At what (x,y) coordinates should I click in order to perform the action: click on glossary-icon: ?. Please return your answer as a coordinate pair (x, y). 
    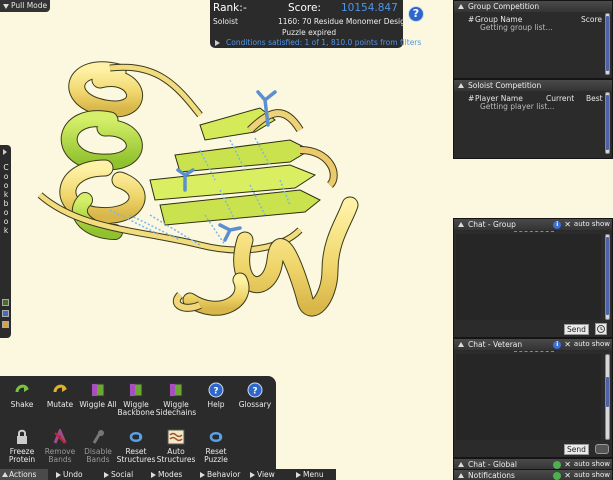
    Looking at the image, I should click on (255, 390).